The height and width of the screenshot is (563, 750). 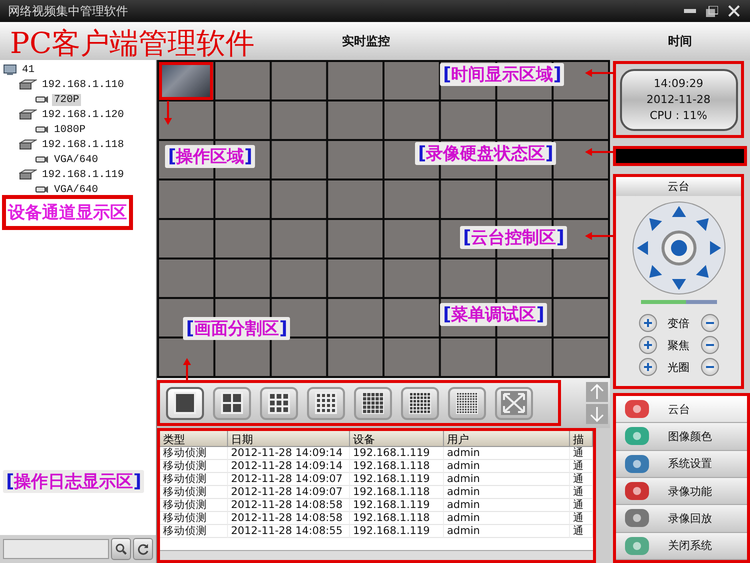 What do you see at coordinates (70, 130) in the screenshot?
I see `tree-item: 1080P` at bounding box center [70, 130].